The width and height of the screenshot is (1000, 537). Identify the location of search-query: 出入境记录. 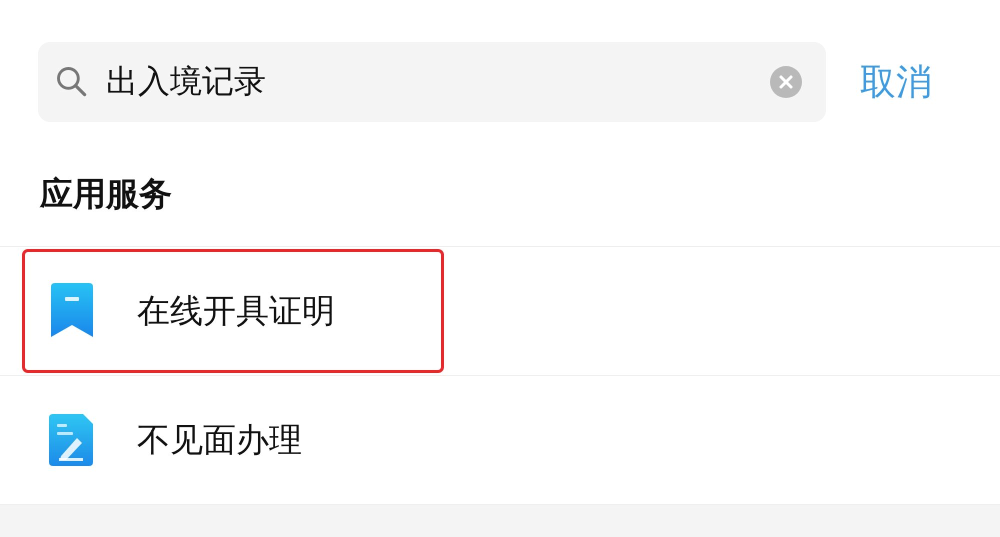
(186, 81).